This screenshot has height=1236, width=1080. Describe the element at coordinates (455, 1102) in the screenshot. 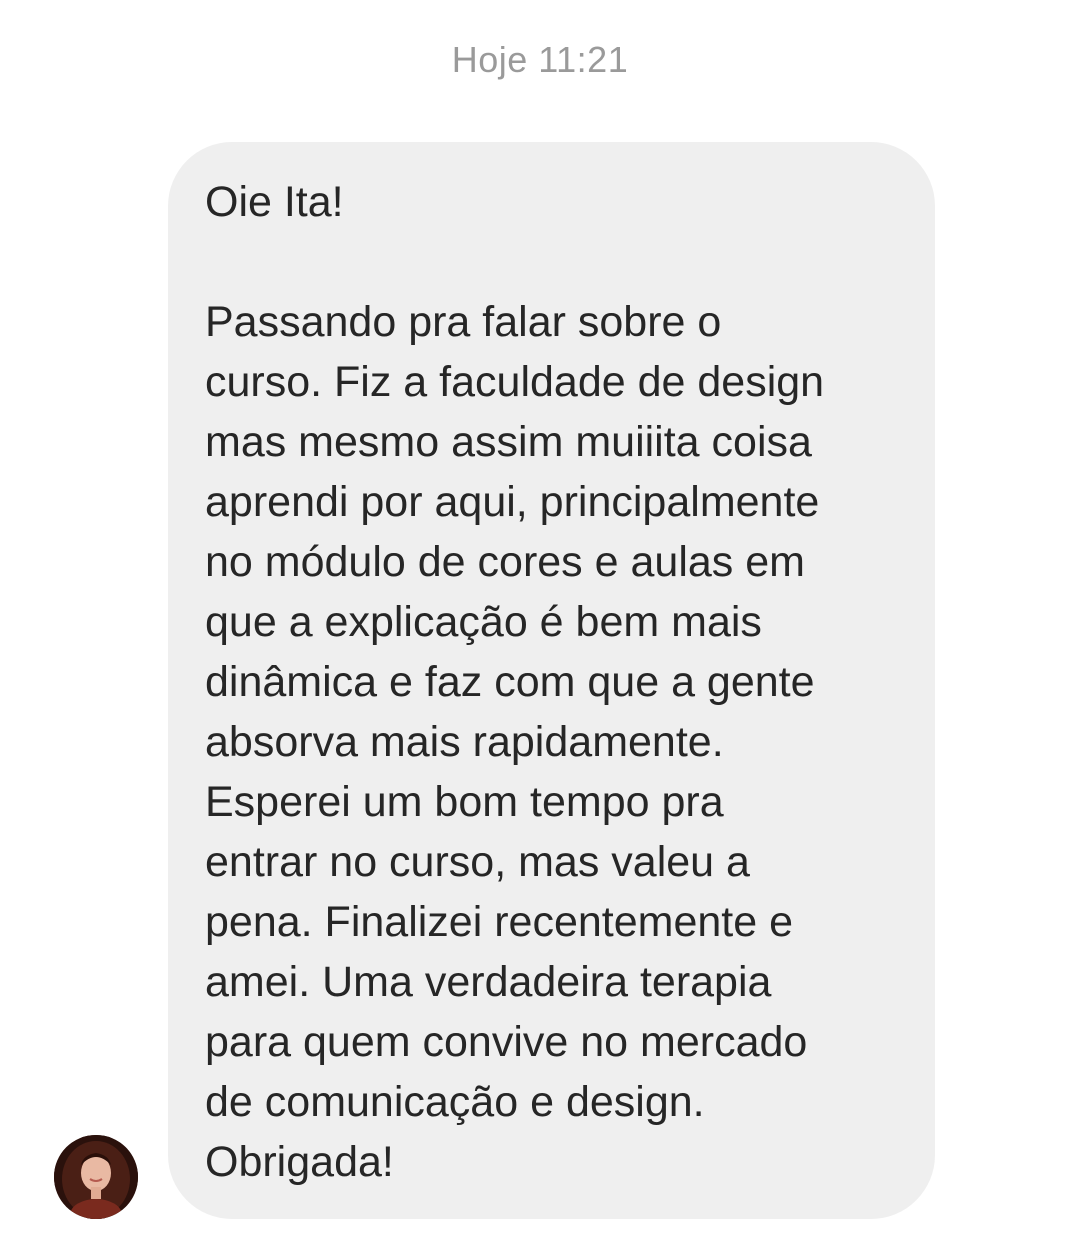

I see `message-line: de comunicação e design.` at that location.